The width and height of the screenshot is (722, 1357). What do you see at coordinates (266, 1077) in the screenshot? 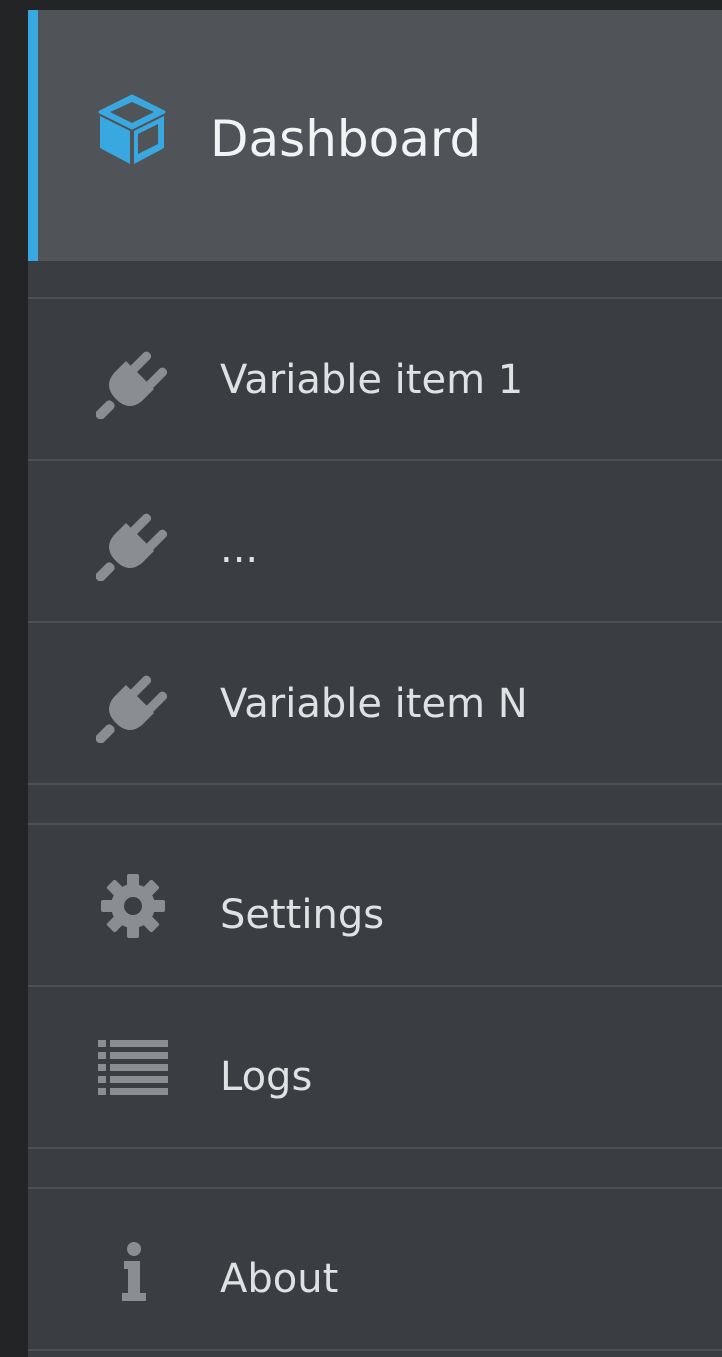
I see `sidebar-item-label: Logs` at bounding box center [266, 1077].